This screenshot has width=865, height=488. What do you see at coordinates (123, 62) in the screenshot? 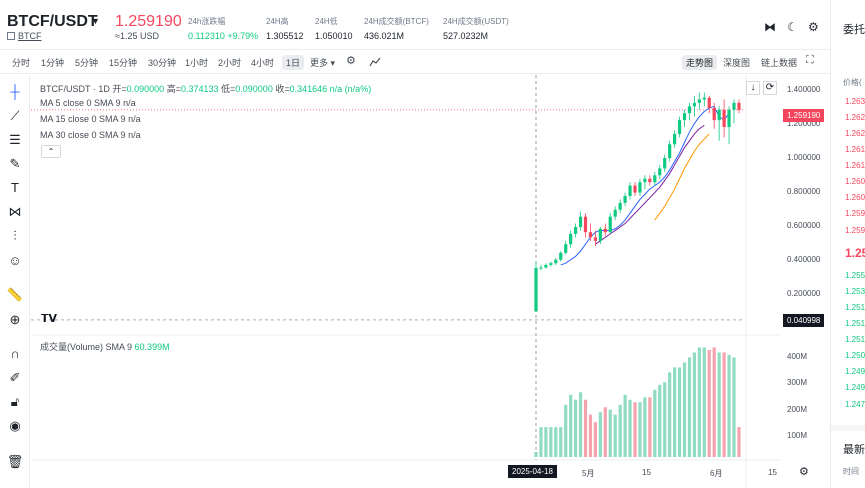
I see `tf-15m: 15分钟` at bounding box center [123, 62].